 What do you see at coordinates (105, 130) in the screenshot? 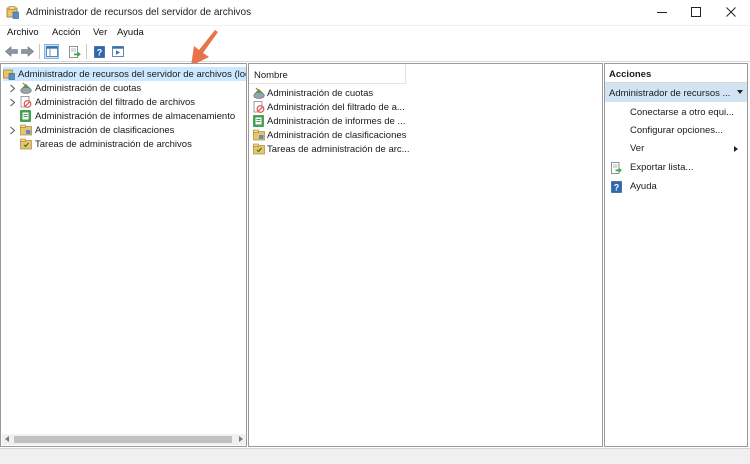
I see `tree-item-label: Administración de clasificaciones` at bounding box center [105, 130].